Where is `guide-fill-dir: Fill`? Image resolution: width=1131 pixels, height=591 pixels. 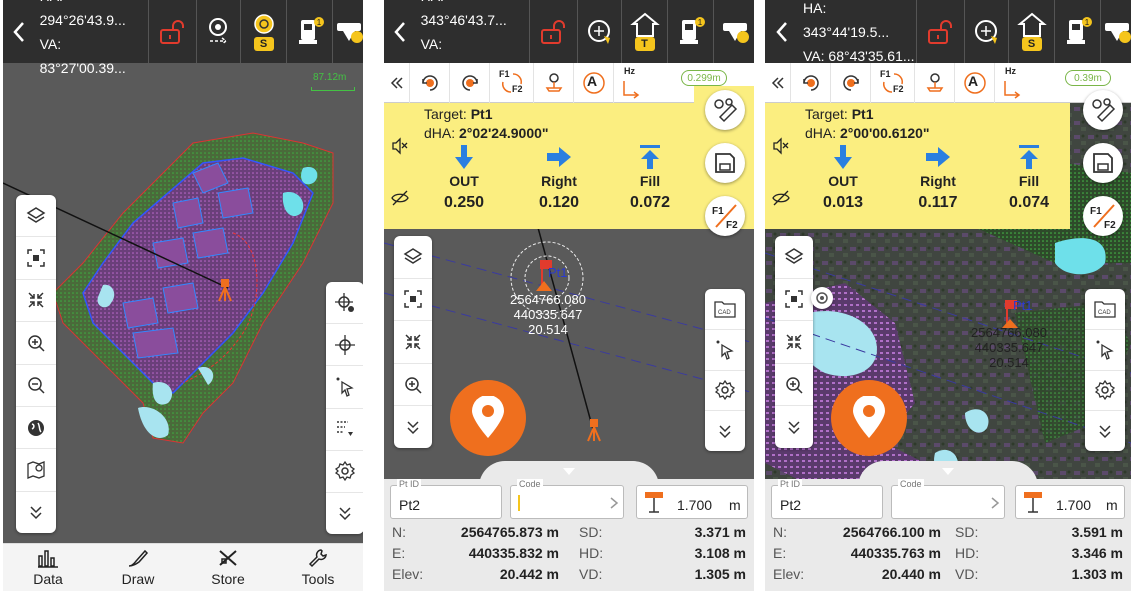
guide-fill-dir: Fill is located at coordinates (650, 181).